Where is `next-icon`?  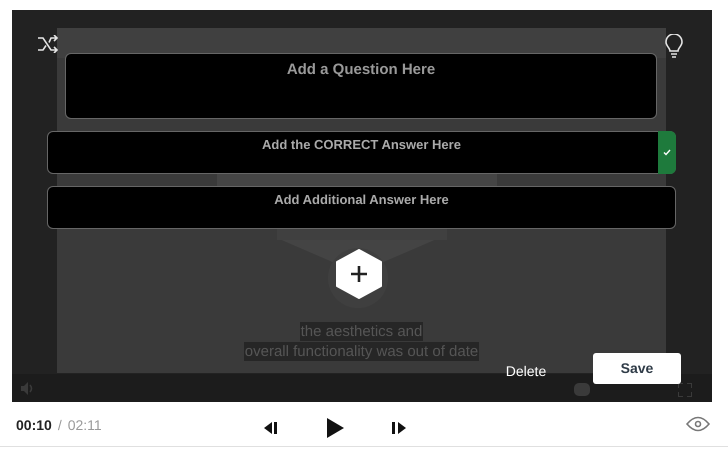 next-icon is located at coordinates (399, 428).